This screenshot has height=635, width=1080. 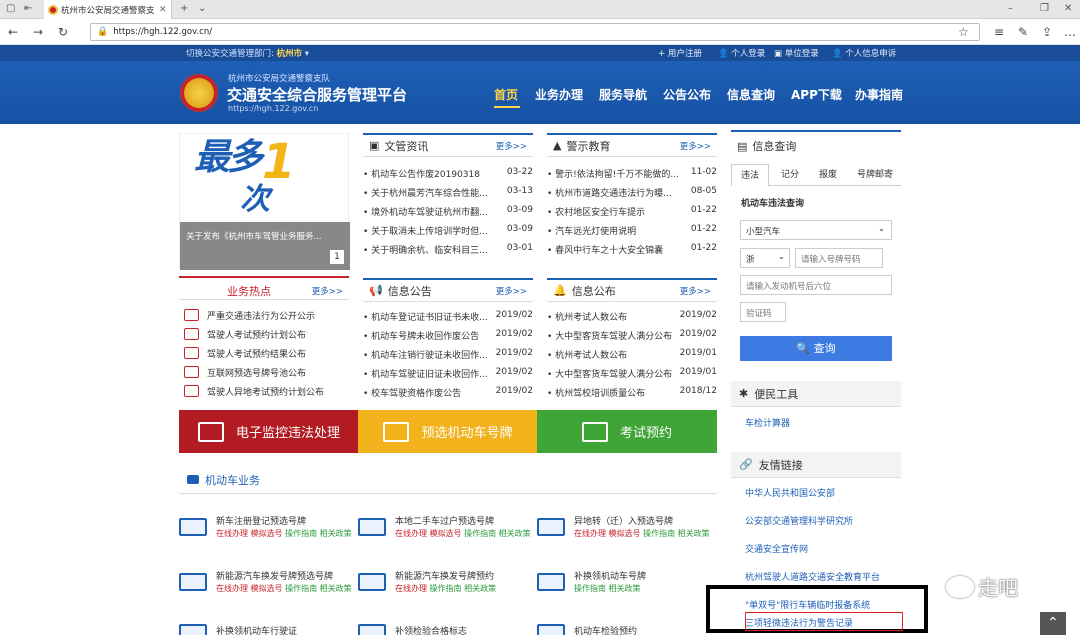 What do you see at coordinates (999, 32) in the screenshot?
I see `hub-icon: ≡` at bounding box center [999, 32].